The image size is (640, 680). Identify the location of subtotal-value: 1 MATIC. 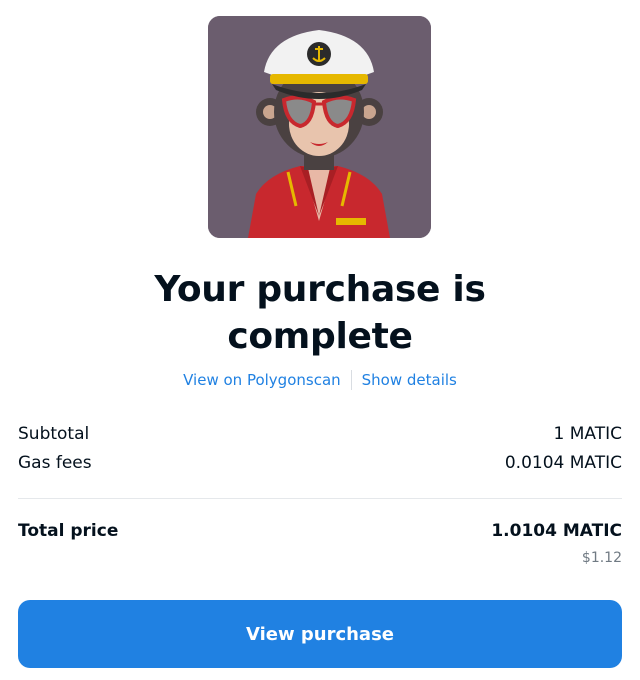
(587, 434).